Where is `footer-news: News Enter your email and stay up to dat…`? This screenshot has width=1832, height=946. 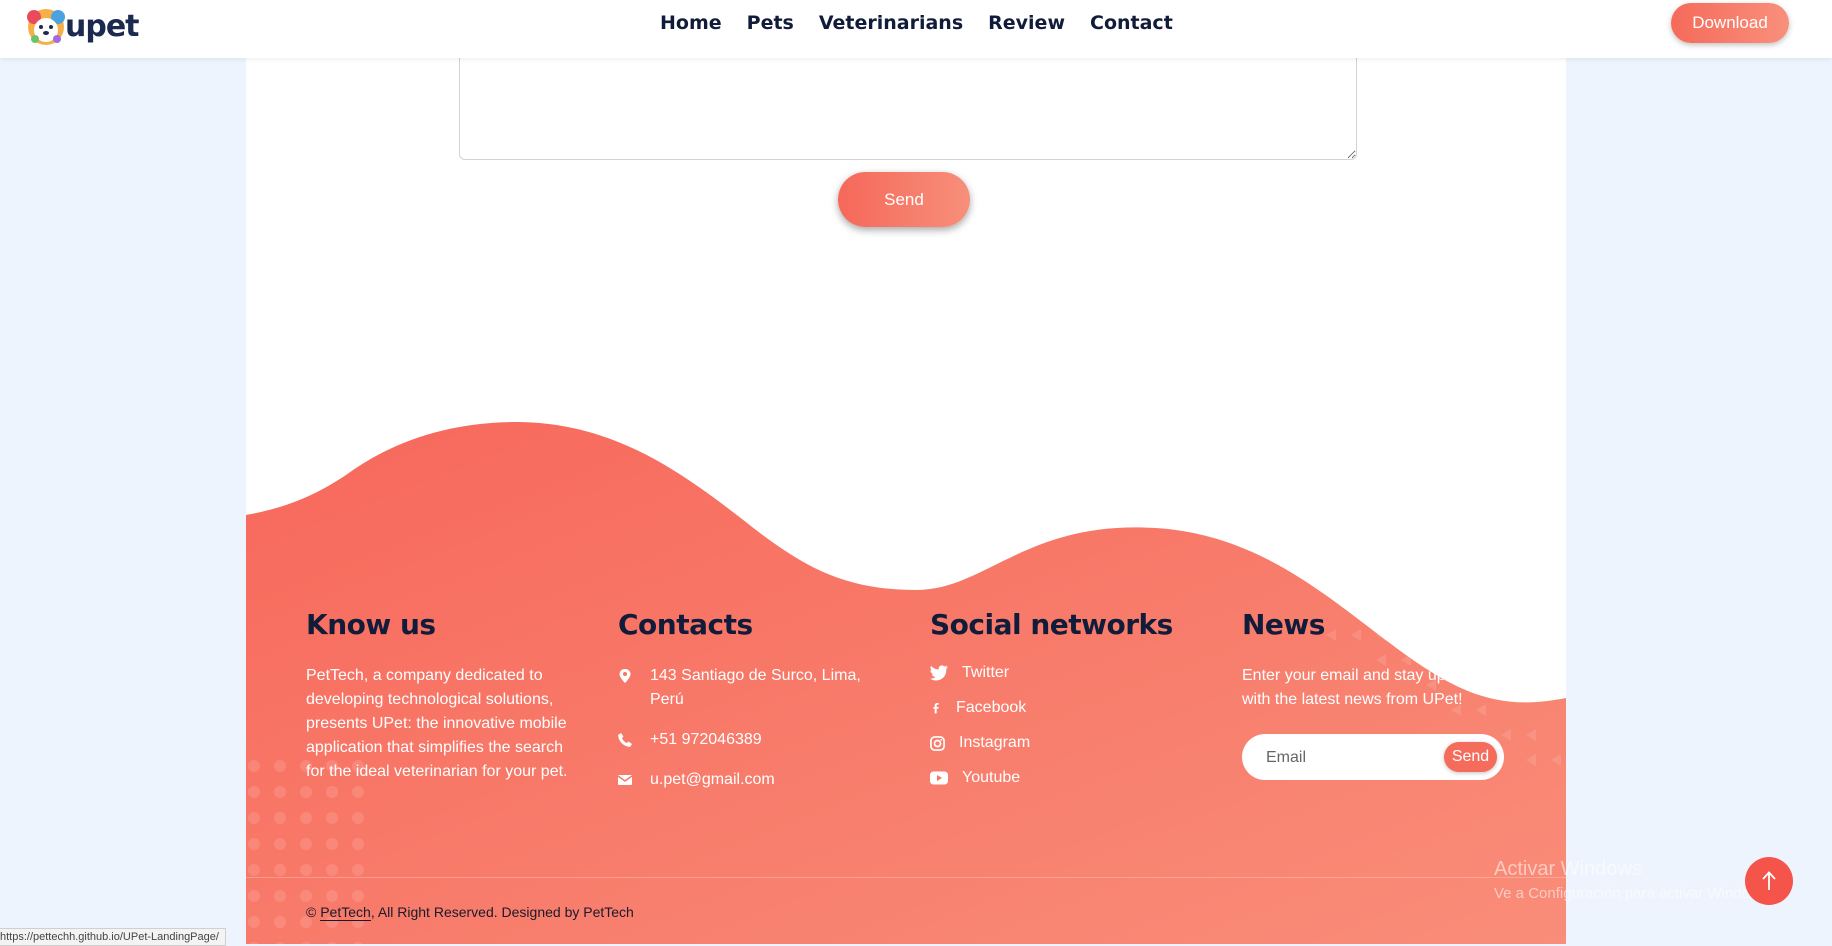
footer-news: News Enter your email and stay up to dat… is located at coordinates (1377, 660).